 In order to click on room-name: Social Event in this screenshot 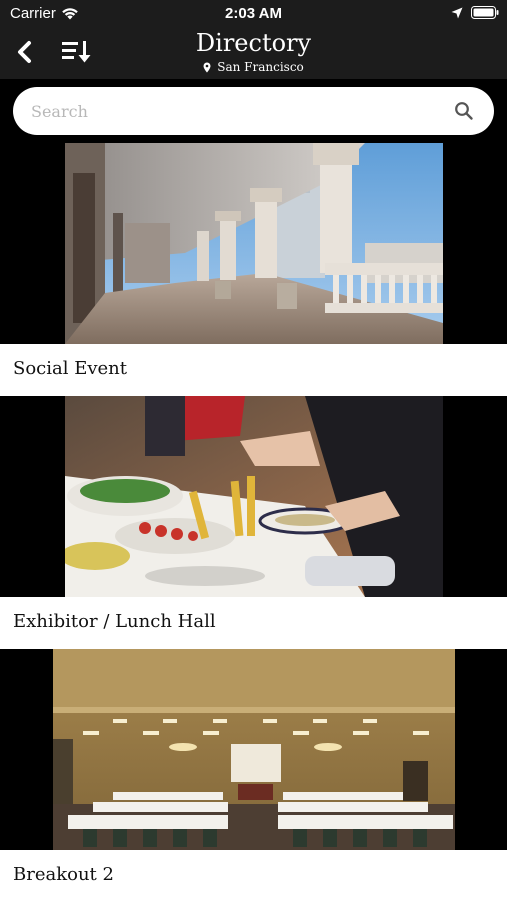, I will do `click(253, 370)`.